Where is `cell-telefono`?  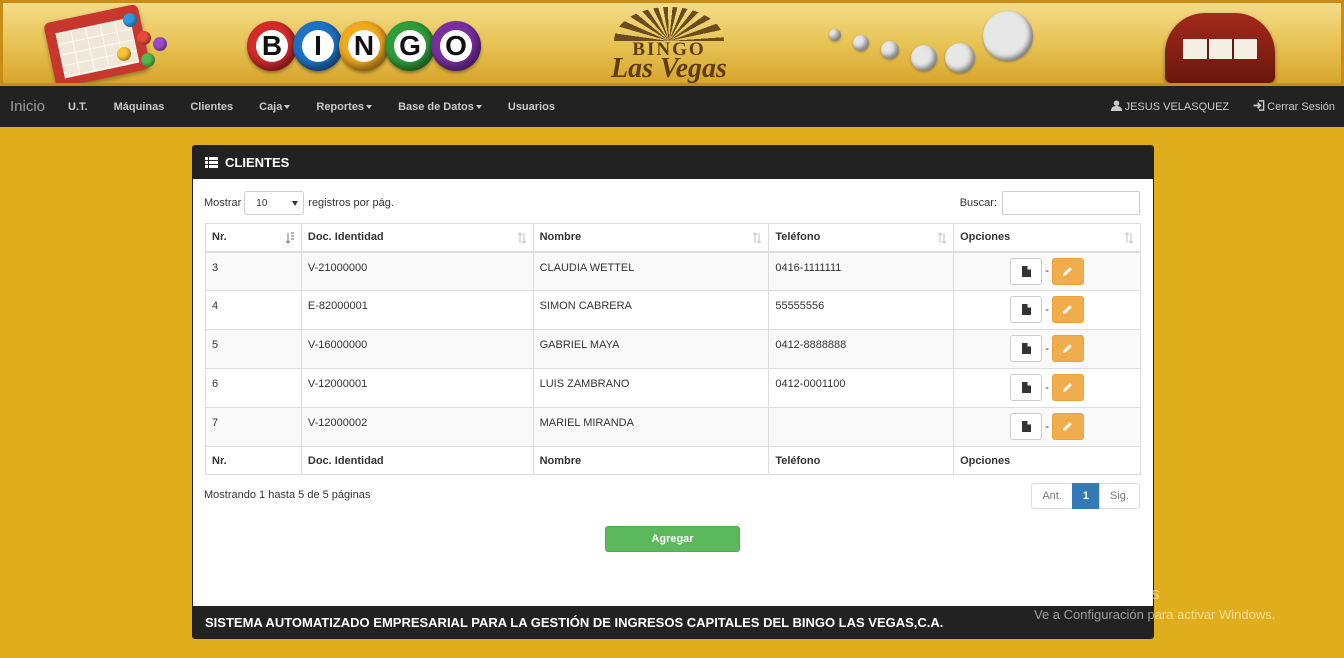 cell-telefono is located at coordinates (861, 427).